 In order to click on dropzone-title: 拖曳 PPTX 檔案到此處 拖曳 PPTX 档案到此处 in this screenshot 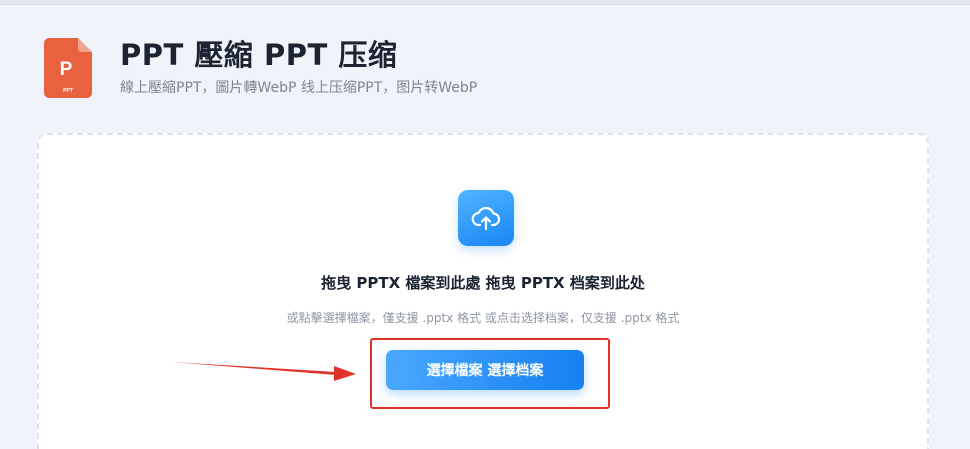, I will do `click(483, 283)`.